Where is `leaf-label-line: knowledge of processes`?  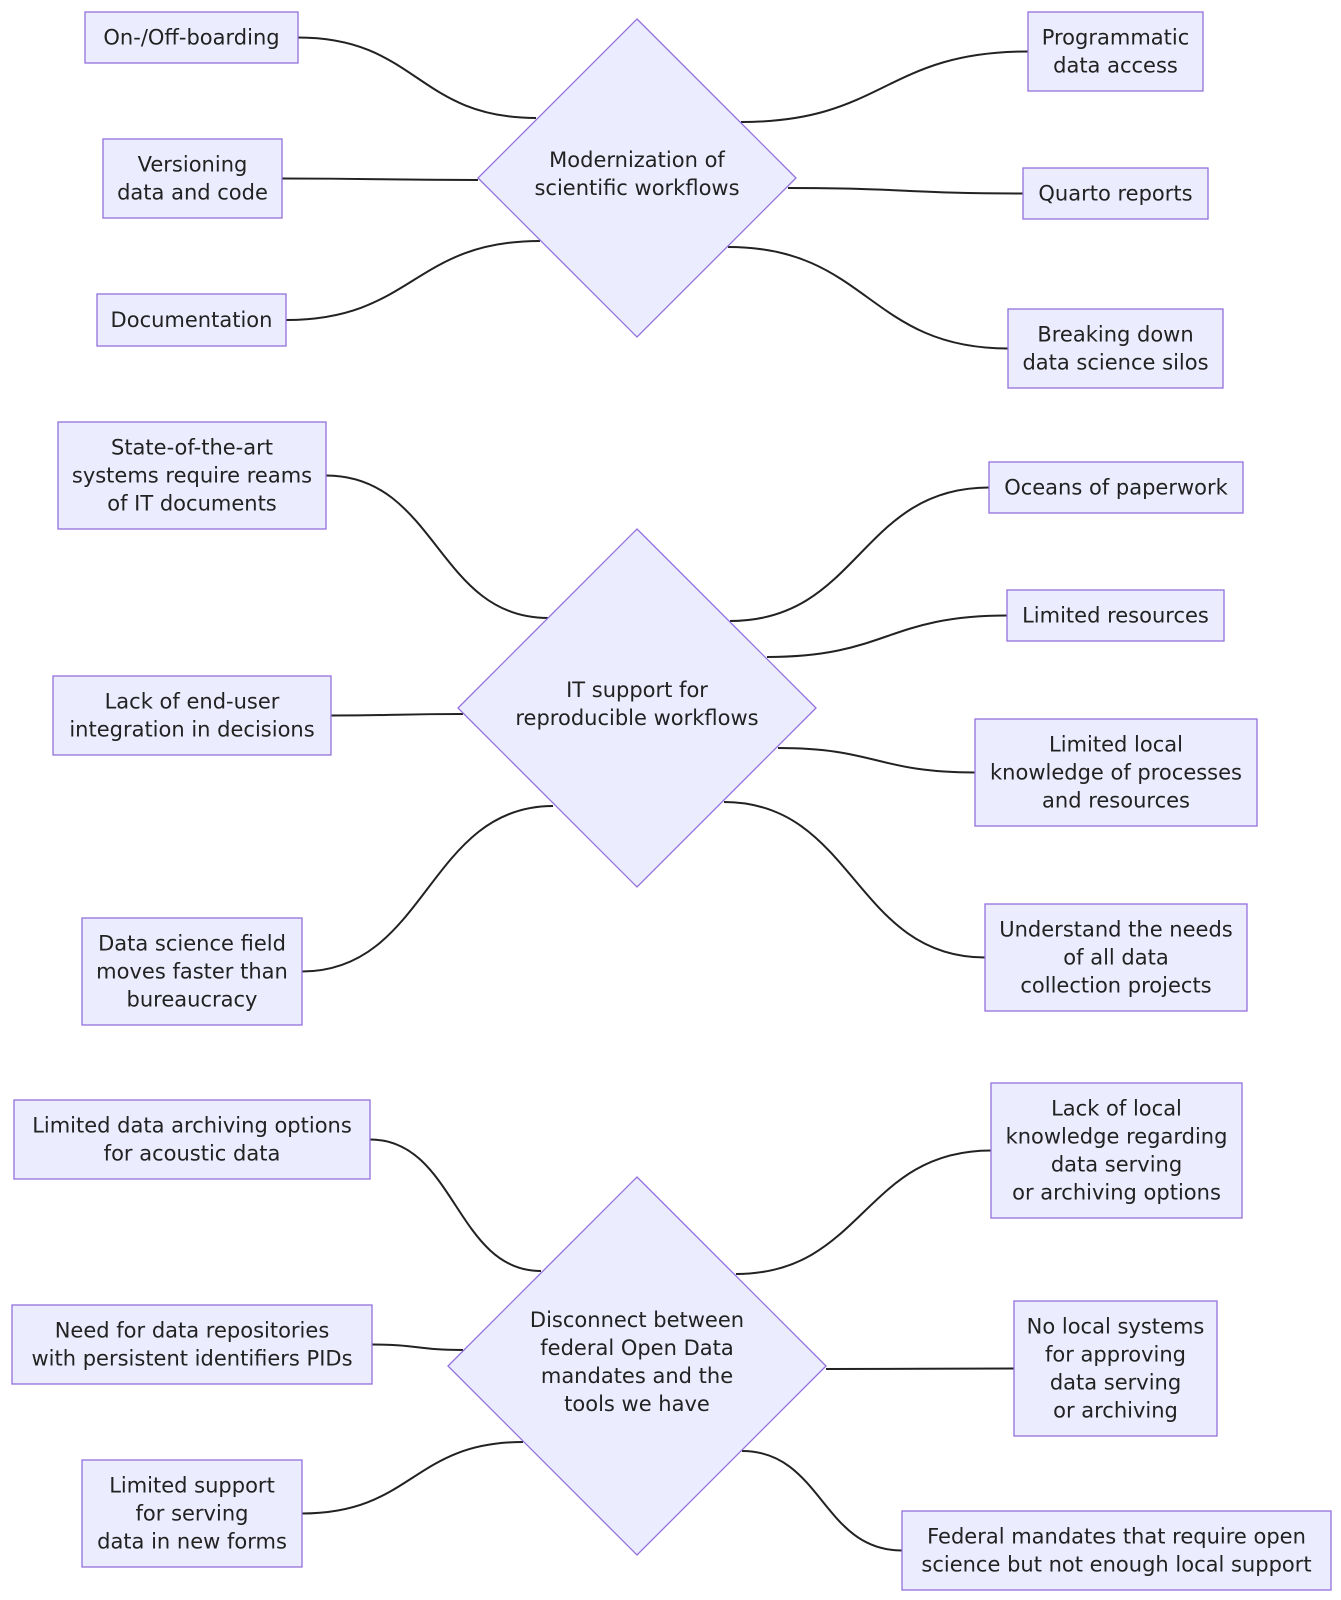 leaf-label-line: knowledge of processes is located at coordinates (1116, 773).